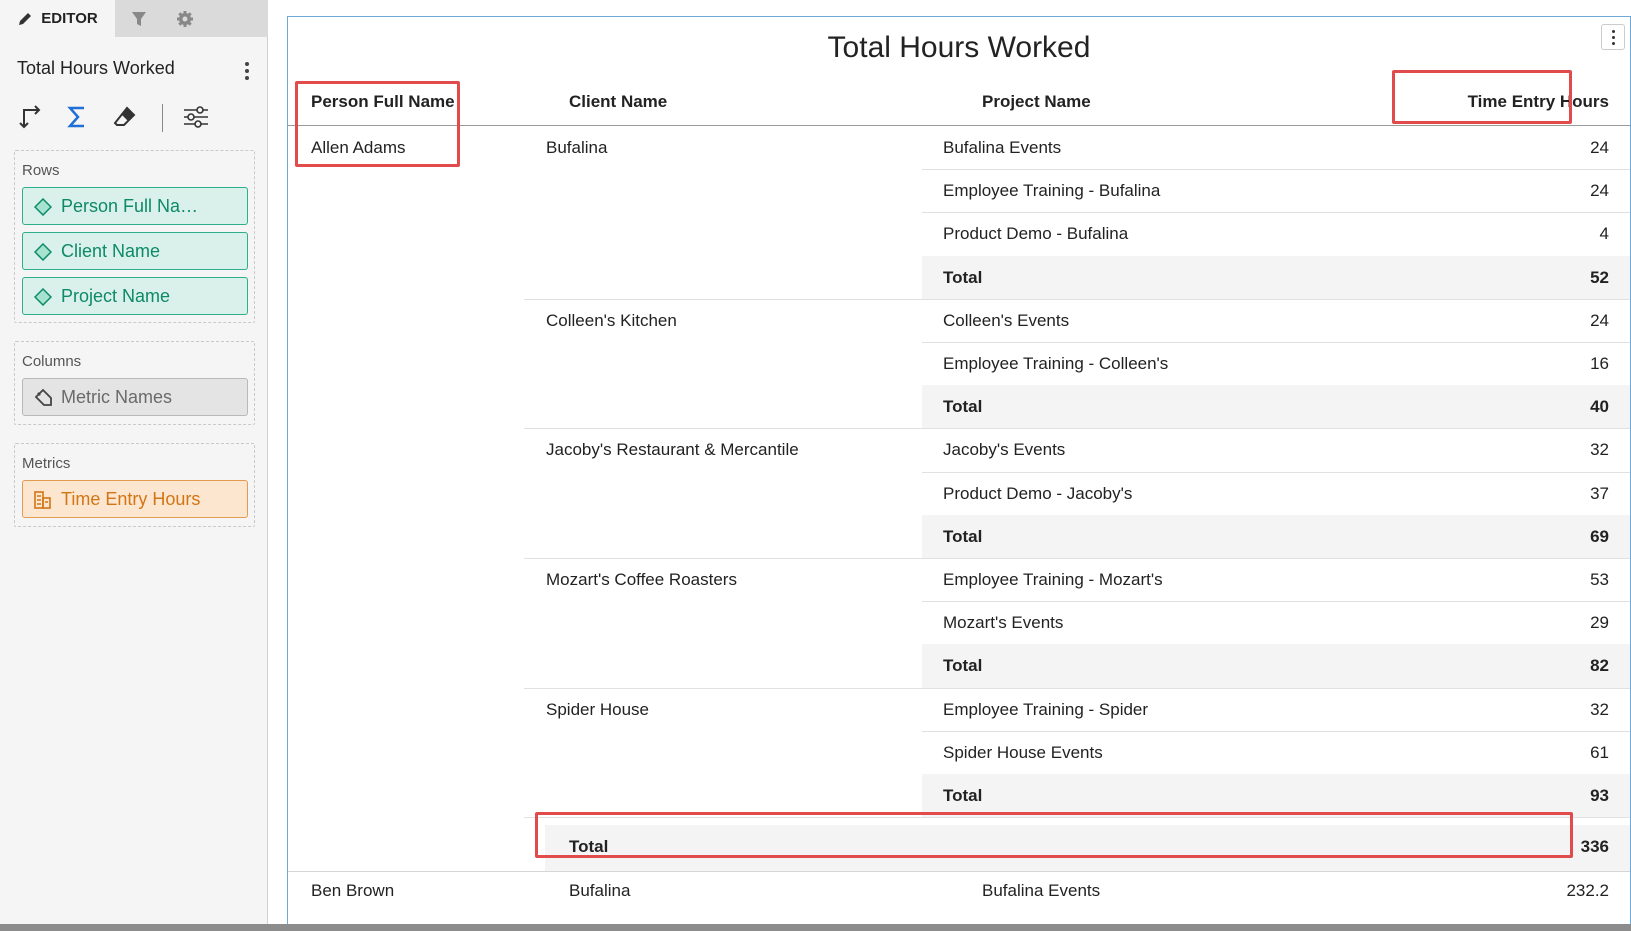  Describe the element at coordinates (1003, 623) in the screenshot. I see `cell-project: Mozart's Events` at that location.